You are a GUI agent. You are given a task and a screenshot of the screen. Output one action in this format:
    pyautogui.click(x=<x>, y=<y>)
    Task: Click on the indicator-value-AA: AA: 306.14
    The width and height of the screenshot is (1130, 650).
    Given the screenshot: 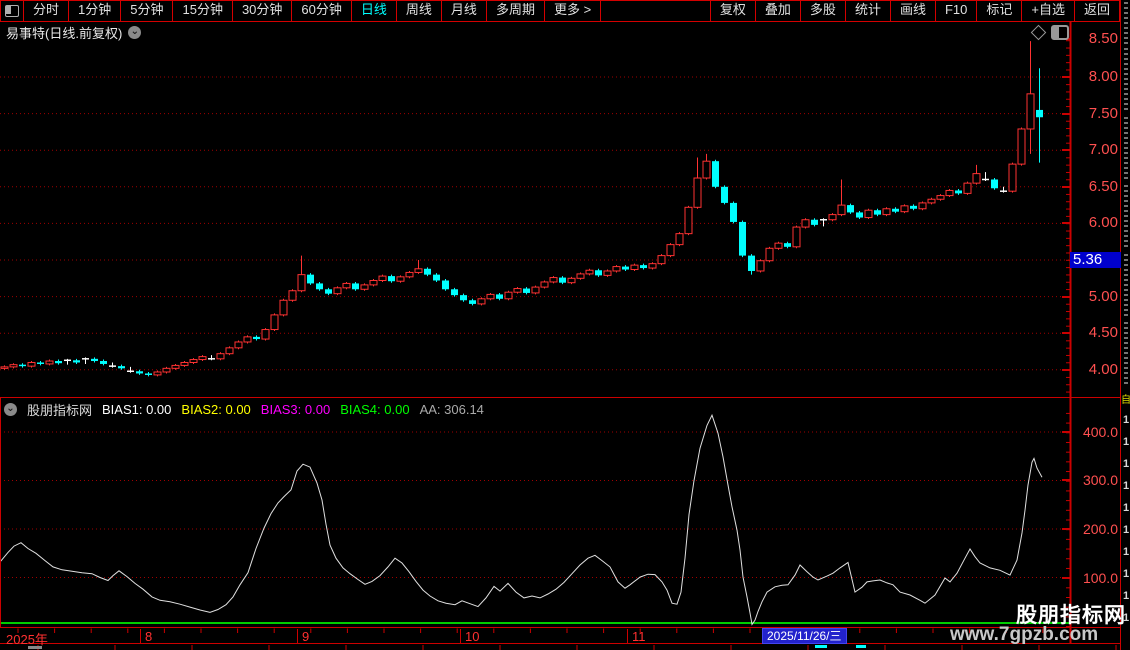 What is the action you would take?
    pyautogui.click(x=451, y=409)
    